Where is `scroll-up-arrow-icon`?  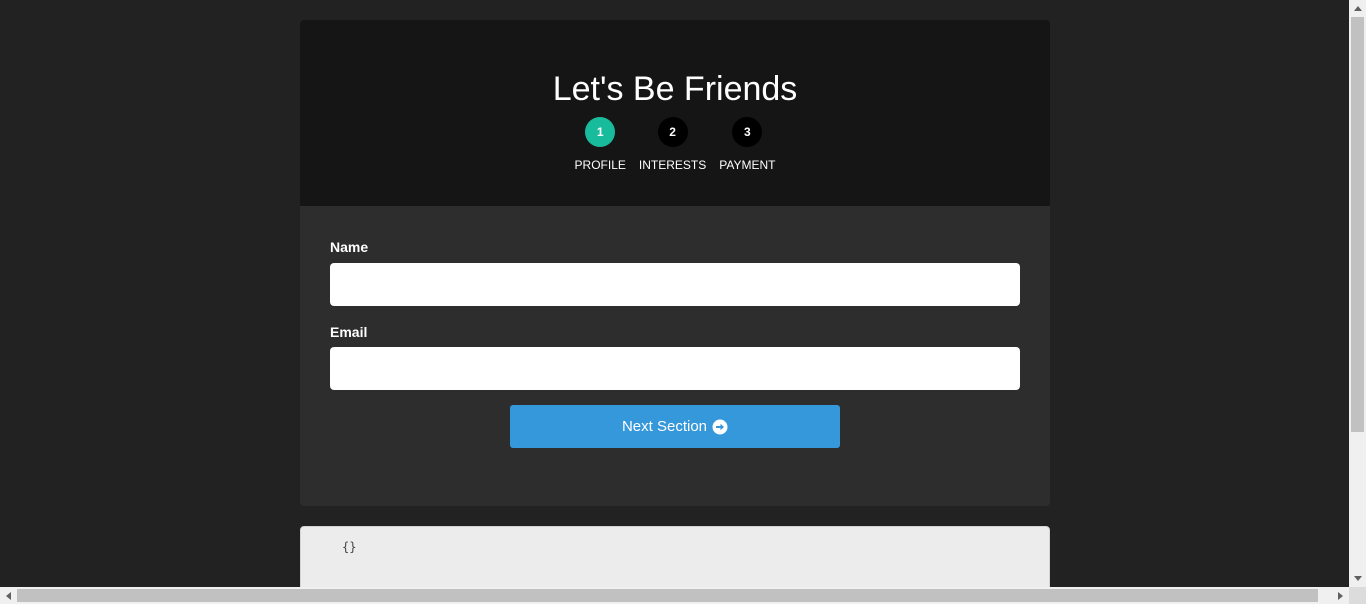
scroll-up-arrow-icon is located at coordinates (1357, 8).